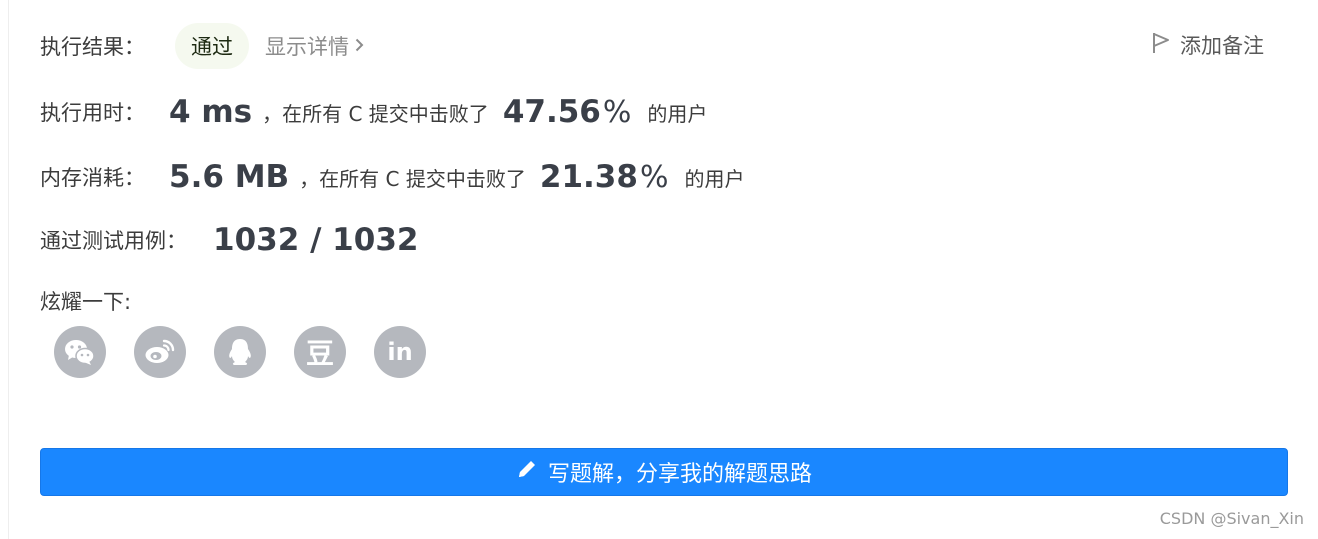 This screenshot has width=1318, height=539. Describe the element at coordinates (92, 47) in the screenshot. I see `result-label: 执行结果：` at that location.